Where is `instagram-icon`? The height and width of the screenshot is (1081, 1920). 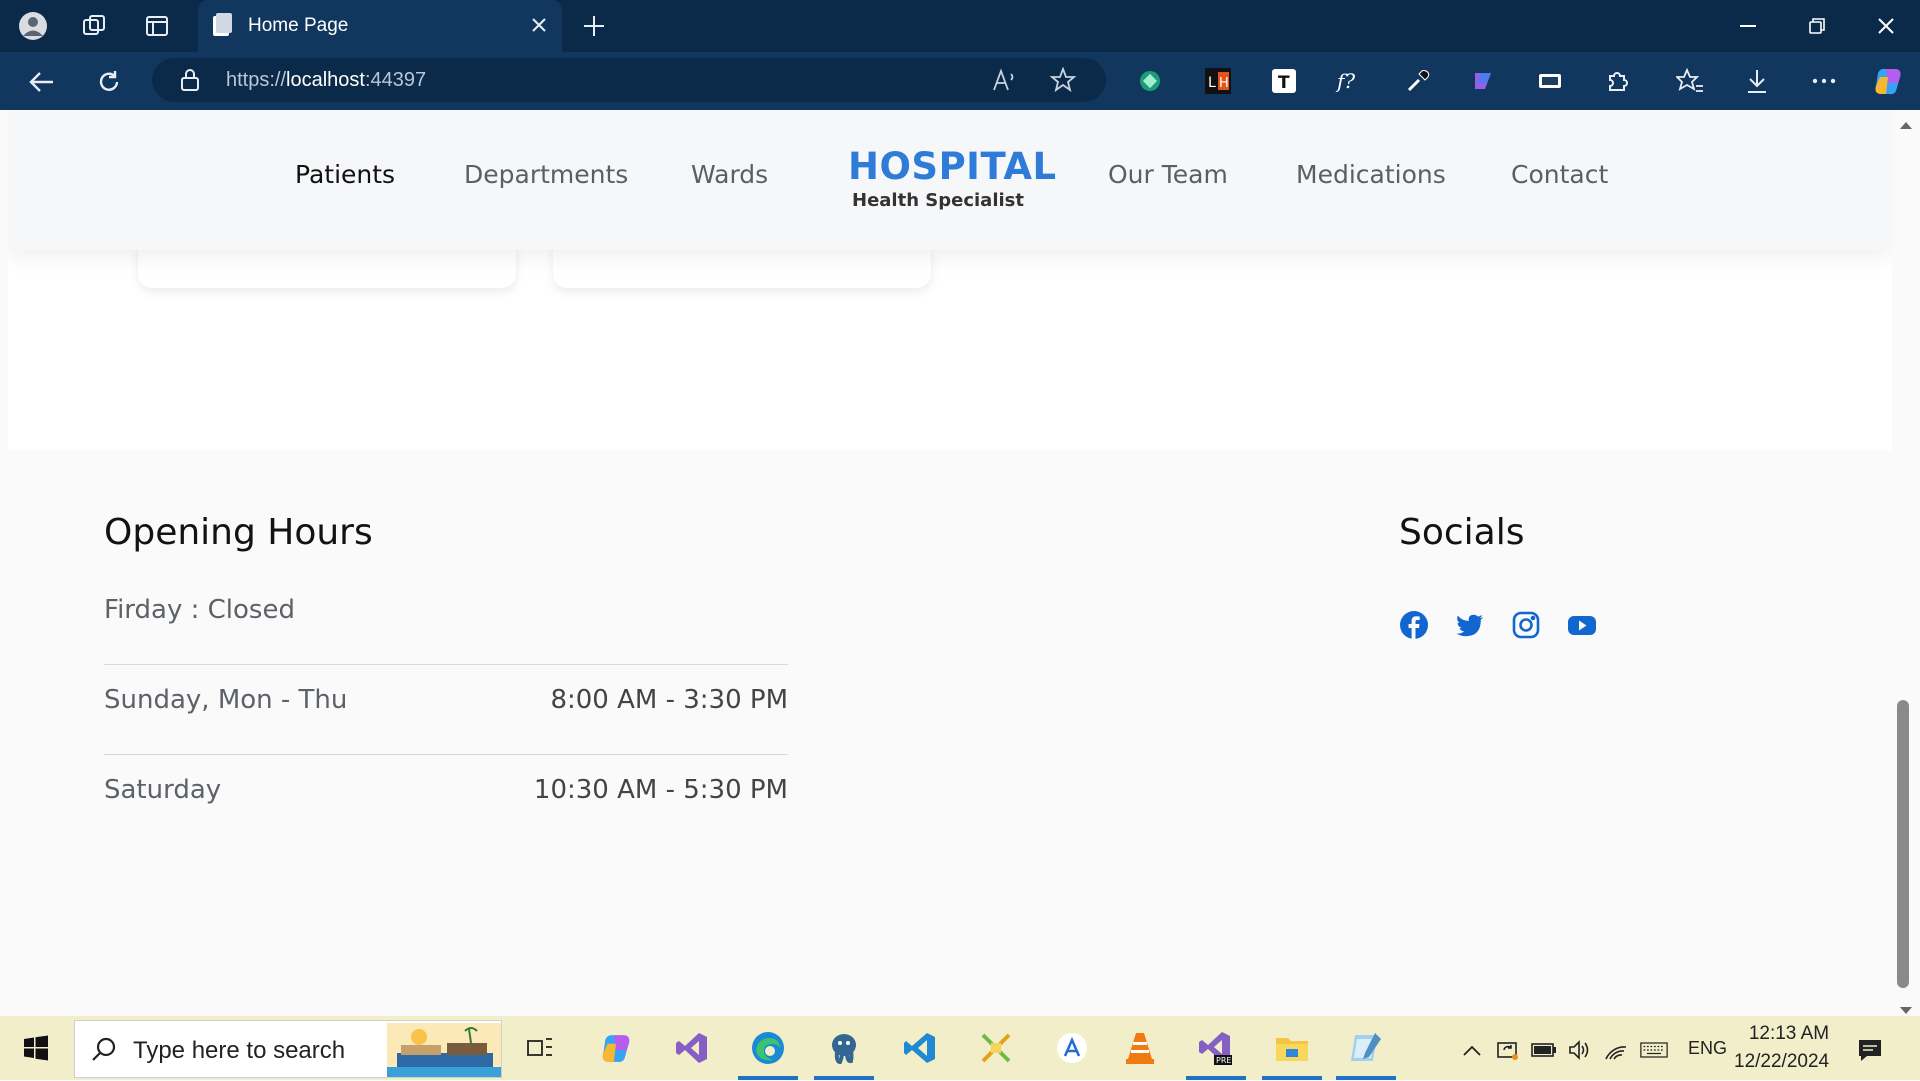 instagram-icon is located at coordinates (1526, 625).